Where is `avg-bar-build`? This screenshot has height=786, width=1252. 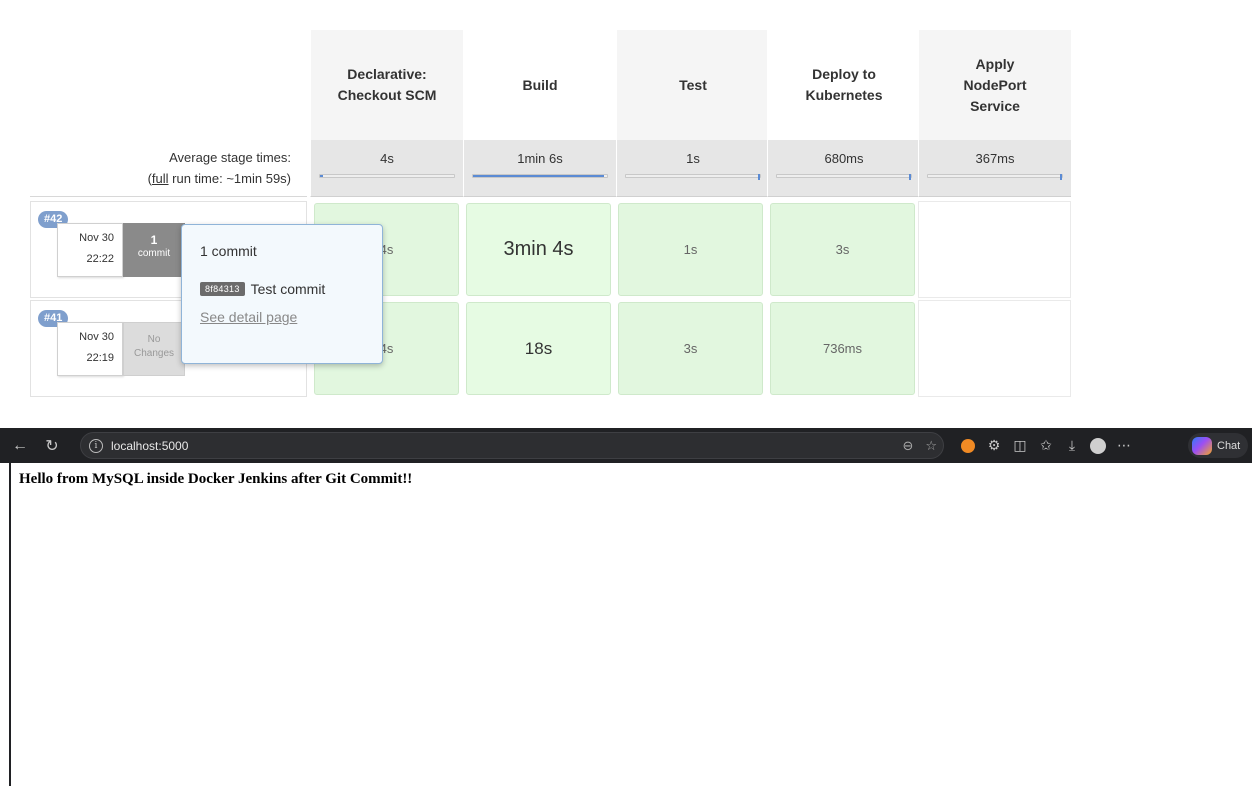 avg-bar-build is located at coordinates (540, 176).